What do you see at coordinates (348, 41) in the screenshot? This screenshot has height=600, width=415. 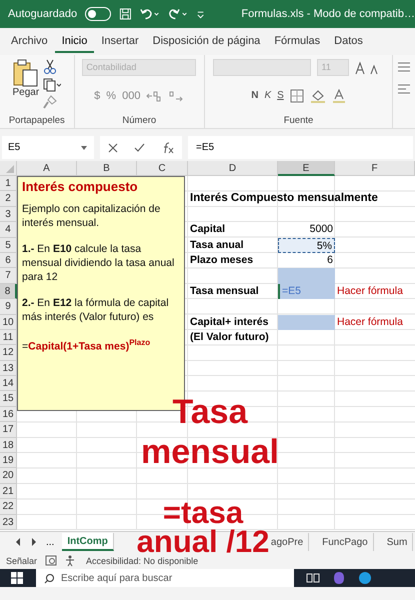 I see `ribbon-tab: Datos` at bounding box center [348, 41].